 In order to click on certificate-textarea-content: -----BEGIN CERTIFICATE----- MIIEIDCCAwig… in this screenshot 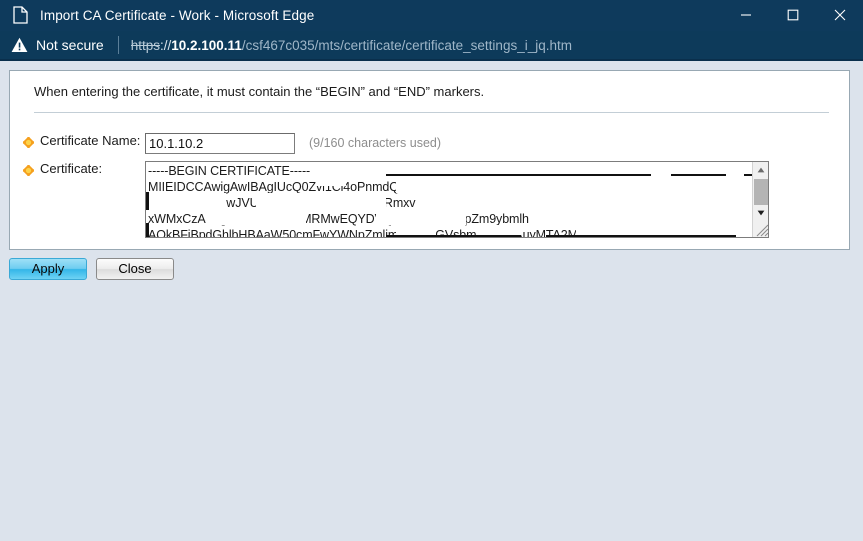, I will do `click(373, 201)`.